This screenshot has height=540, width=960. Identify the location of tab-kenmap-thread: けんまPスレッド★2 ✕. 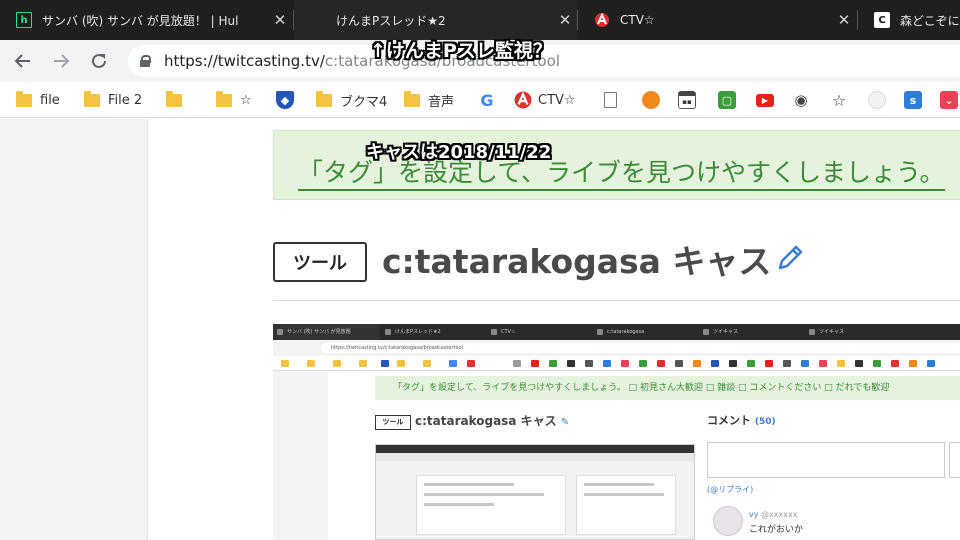
(435, 20).